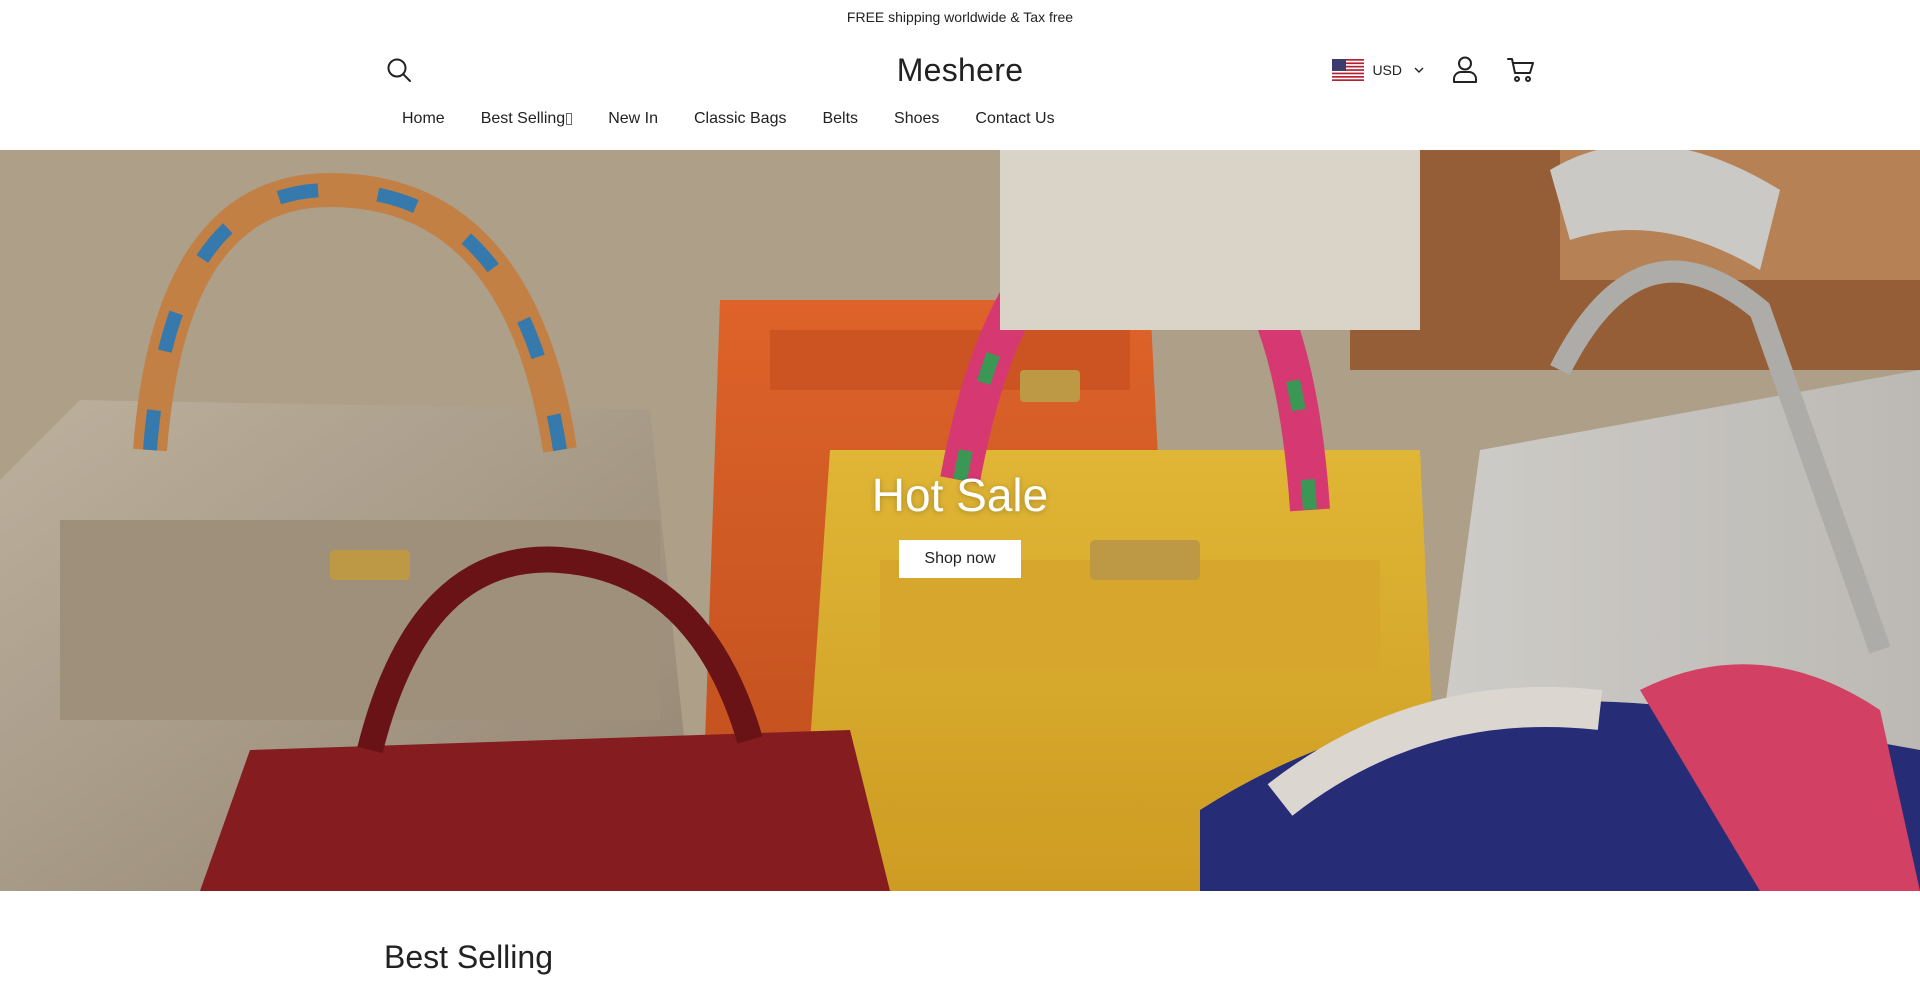  I want to click on search-button, so click(399, 70).